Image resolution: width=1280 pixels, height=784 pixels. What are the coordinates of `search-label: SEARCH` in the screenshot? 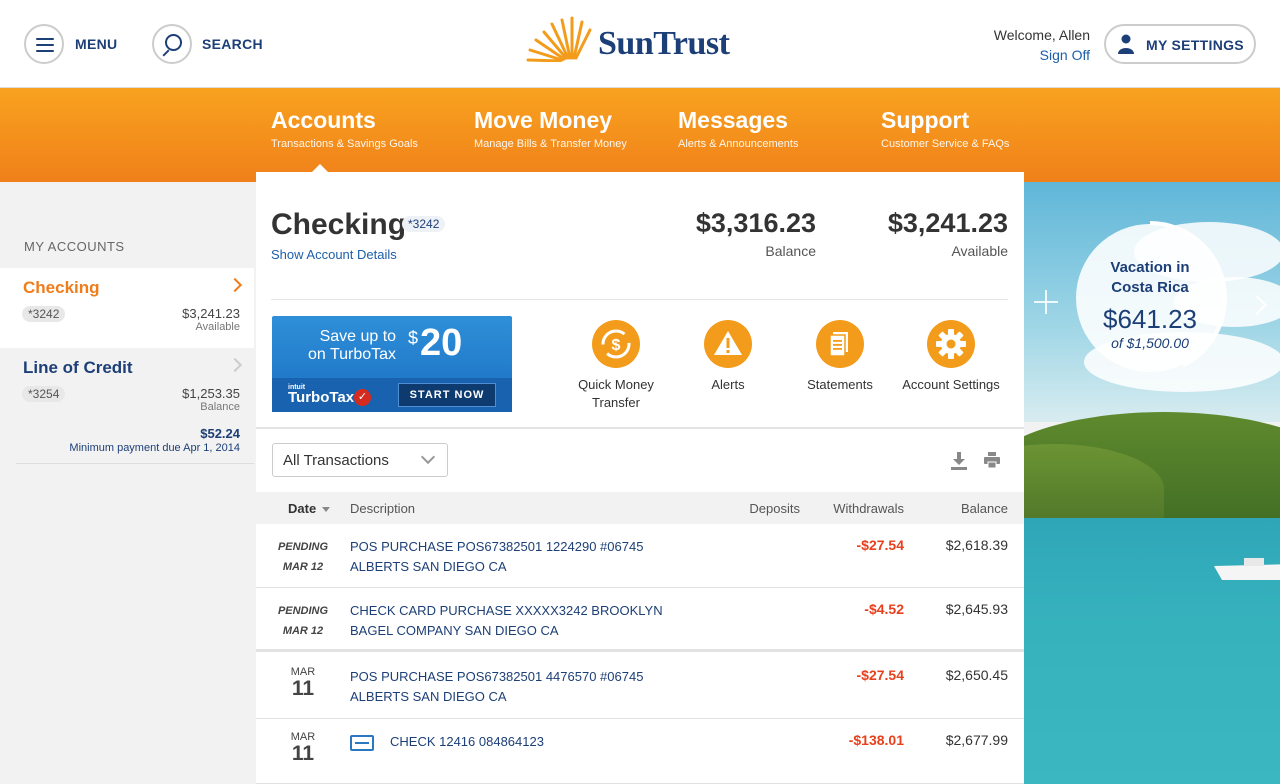 It's located at (232, 44).